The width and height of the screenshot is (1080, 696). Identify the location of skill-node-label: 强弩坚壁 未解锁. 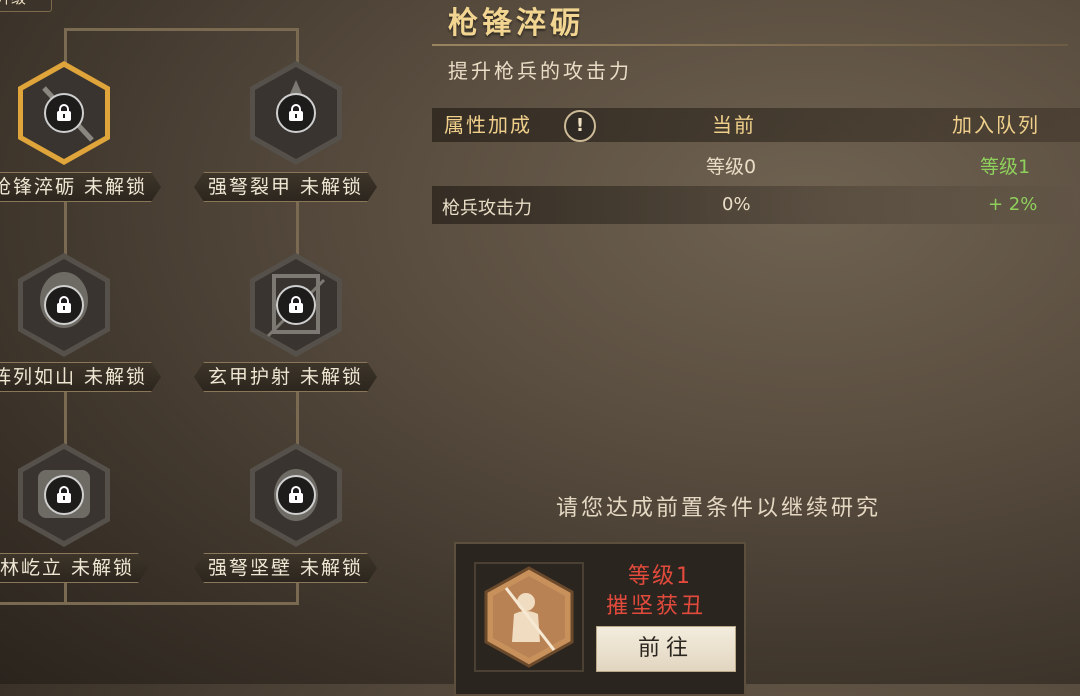
(285, 568).